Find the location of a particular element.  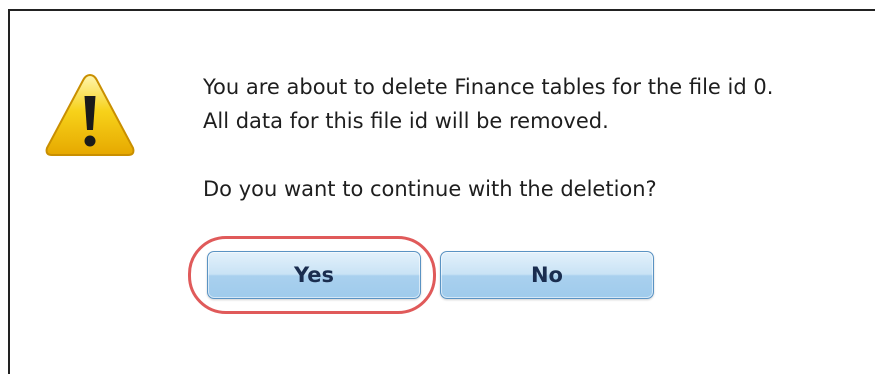

no-button-label: No is located at coordinates (546, 275).